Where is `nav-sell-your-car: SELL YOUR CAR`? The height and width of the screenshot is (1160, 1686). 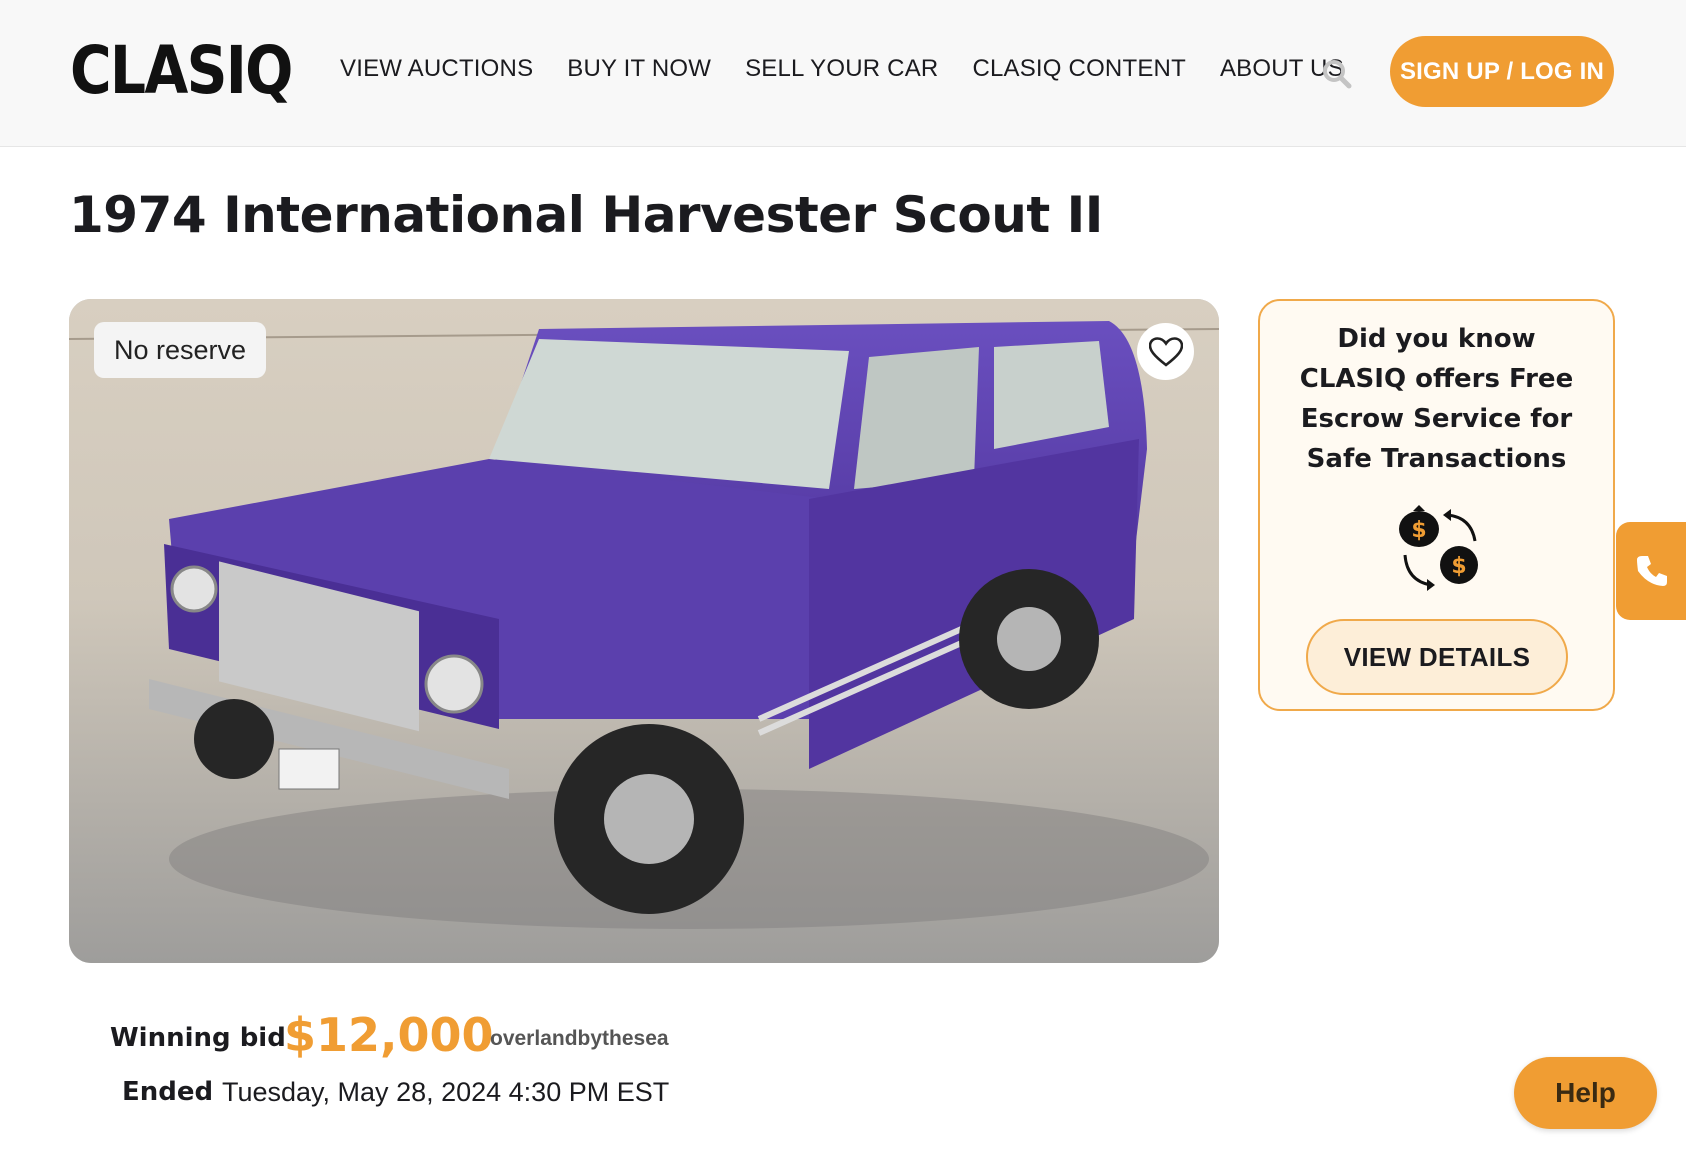
nav-sell-your-car: SELL YOUR CAR is located at coordinates (841, 69).